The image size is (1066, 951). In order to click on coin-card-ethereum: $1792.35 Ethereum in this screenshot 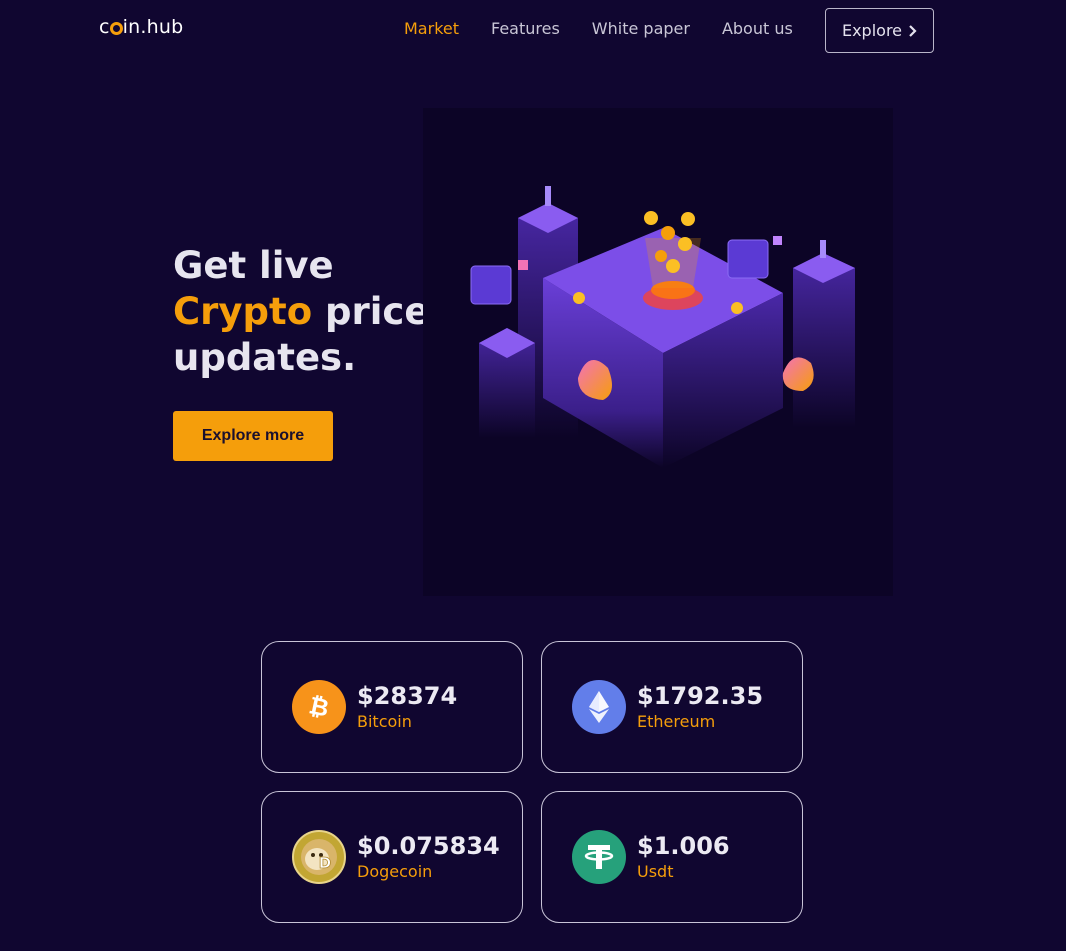, I will do `click(672, 707)`.